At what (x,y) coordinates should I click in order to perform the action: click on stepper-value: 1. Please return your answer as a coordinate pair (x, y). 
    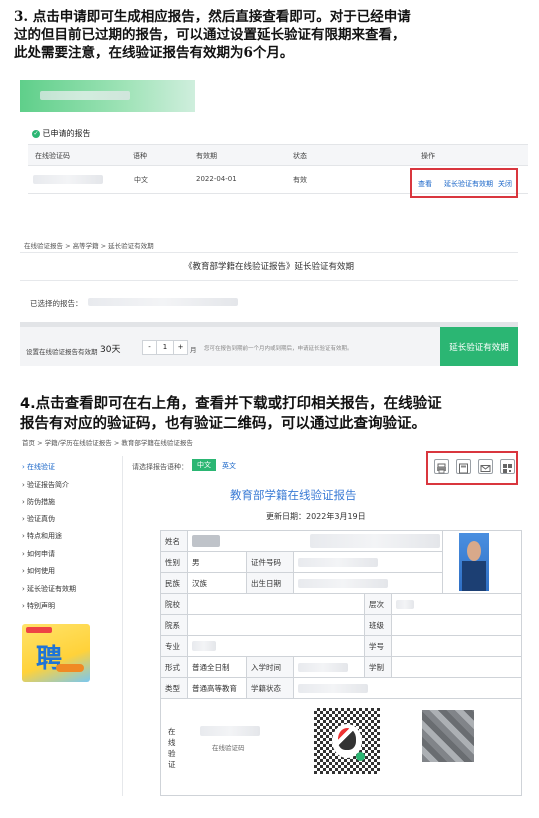
    Looking at the image, I should click on (165, 347).